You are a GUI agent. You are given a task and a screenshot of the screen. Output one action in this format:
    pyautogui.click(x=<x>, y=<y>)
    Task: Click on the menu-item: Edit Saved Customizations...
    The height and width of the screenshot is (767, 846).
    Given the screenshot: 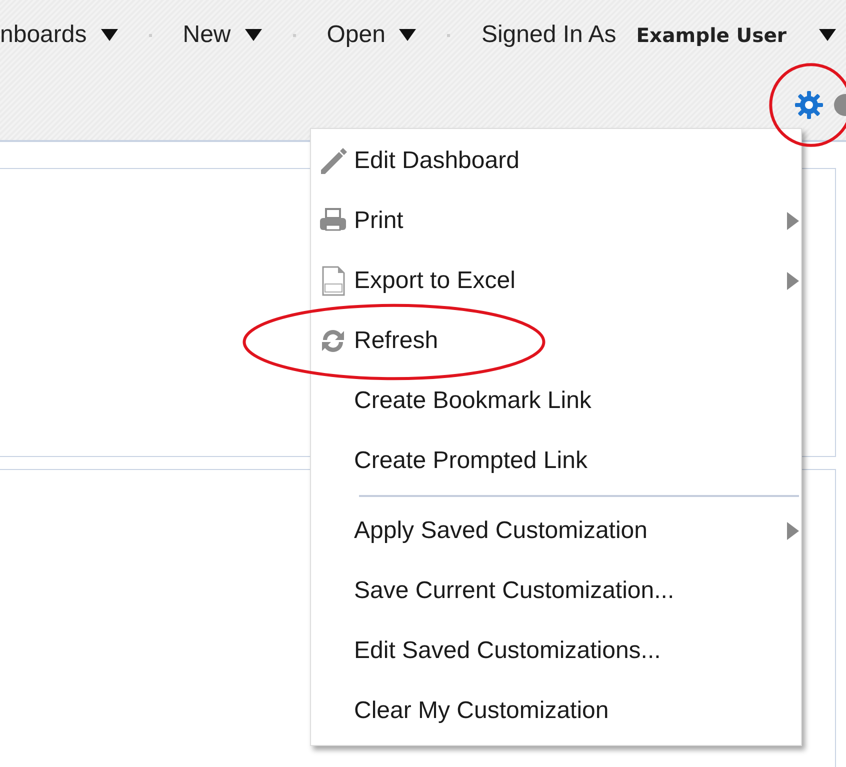 What is the action you would take?
    pyautogui.click(x=556, y=651)
    